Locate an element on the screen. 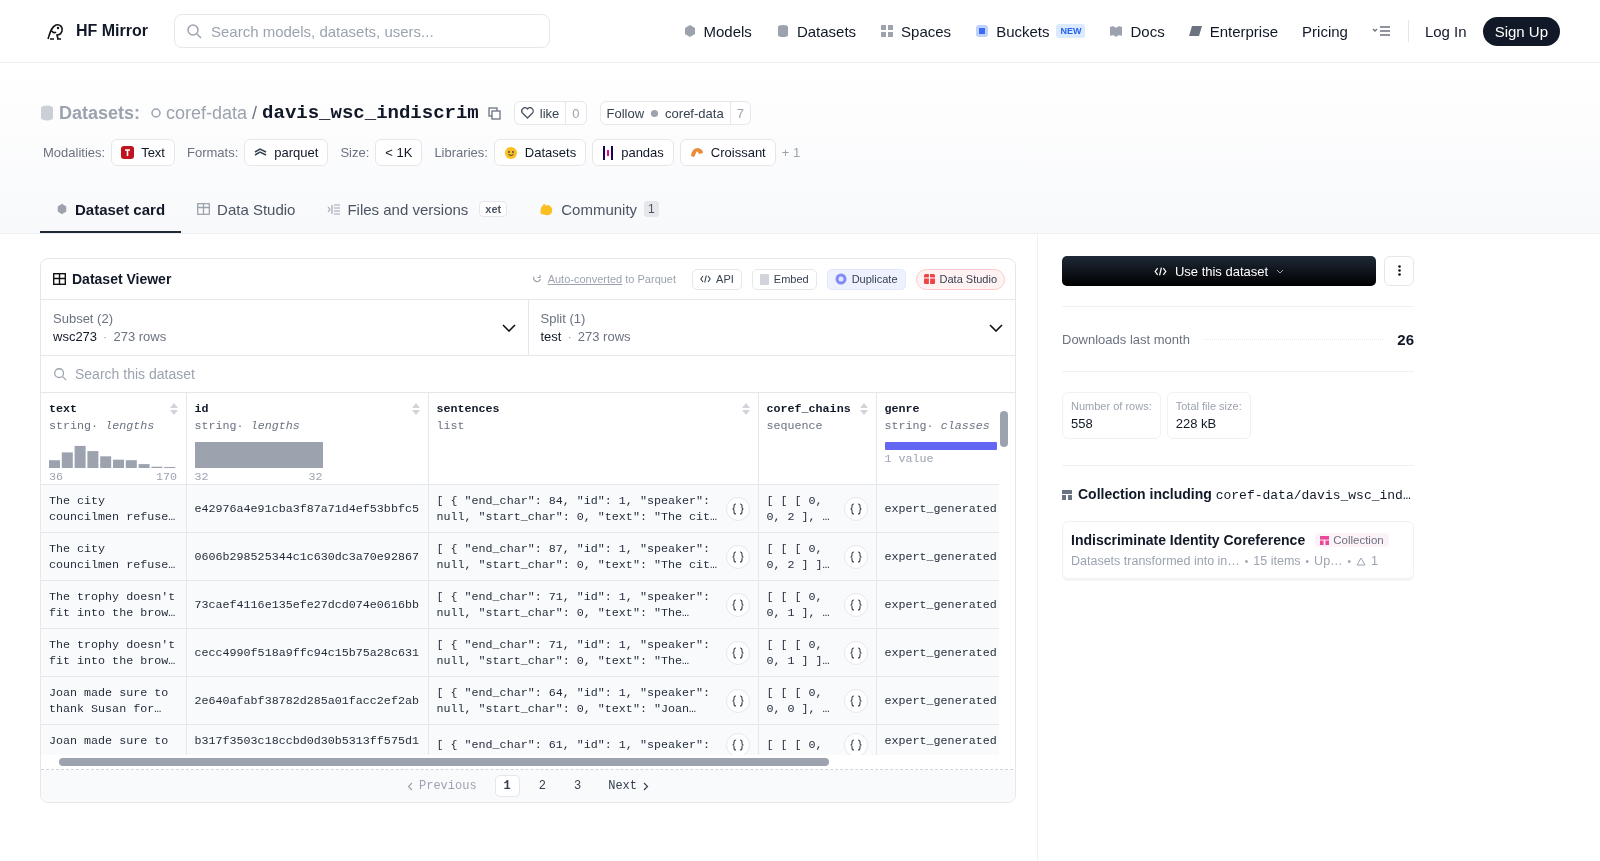 The width and height of the screenshot is (1600, 861). subset-dropdown: Split (1) test · 273 rows is located at coordinates (771, 327).